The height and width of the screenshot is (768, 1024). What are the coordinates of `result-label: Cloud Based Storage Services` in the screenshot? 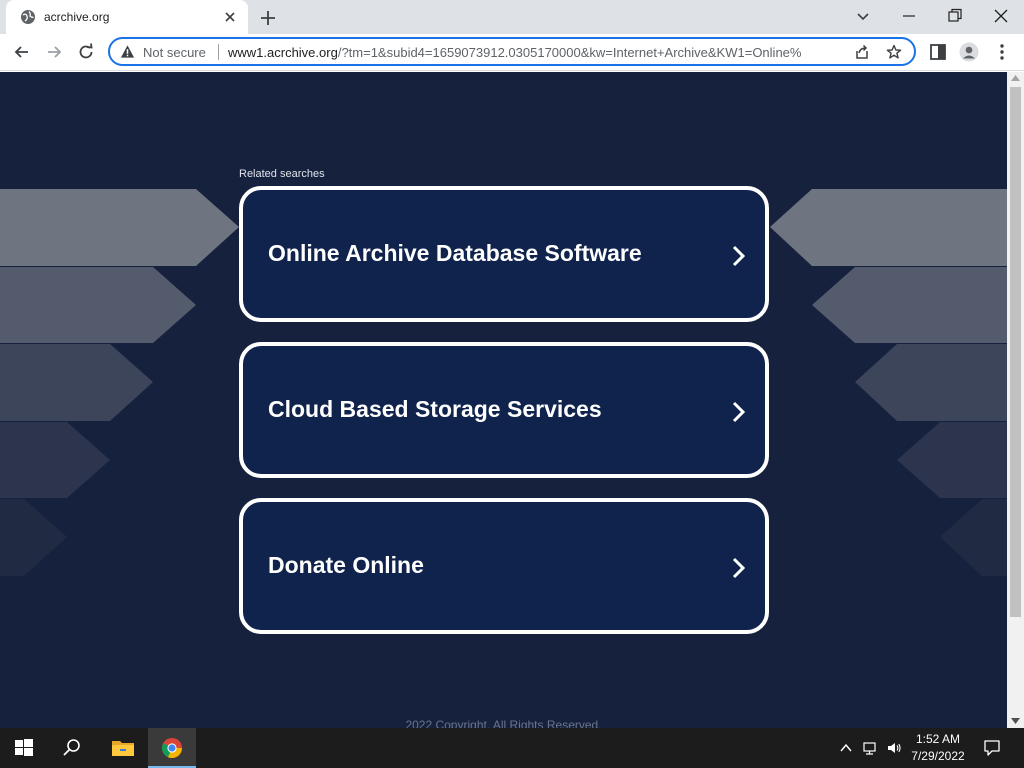 It's located at (435, 409).